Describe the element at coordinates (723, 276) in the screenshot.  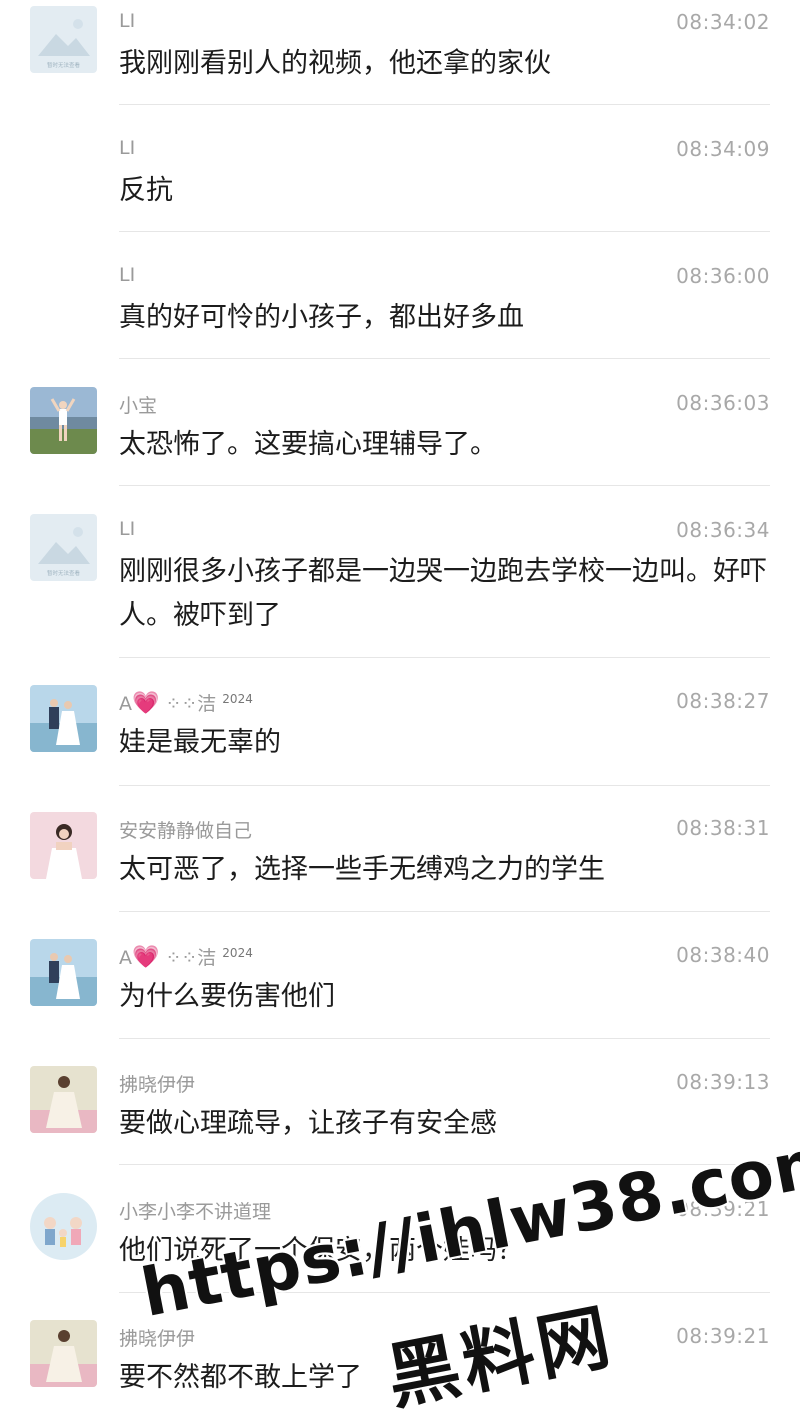
I see `message-time: 08:36:00` at that location.